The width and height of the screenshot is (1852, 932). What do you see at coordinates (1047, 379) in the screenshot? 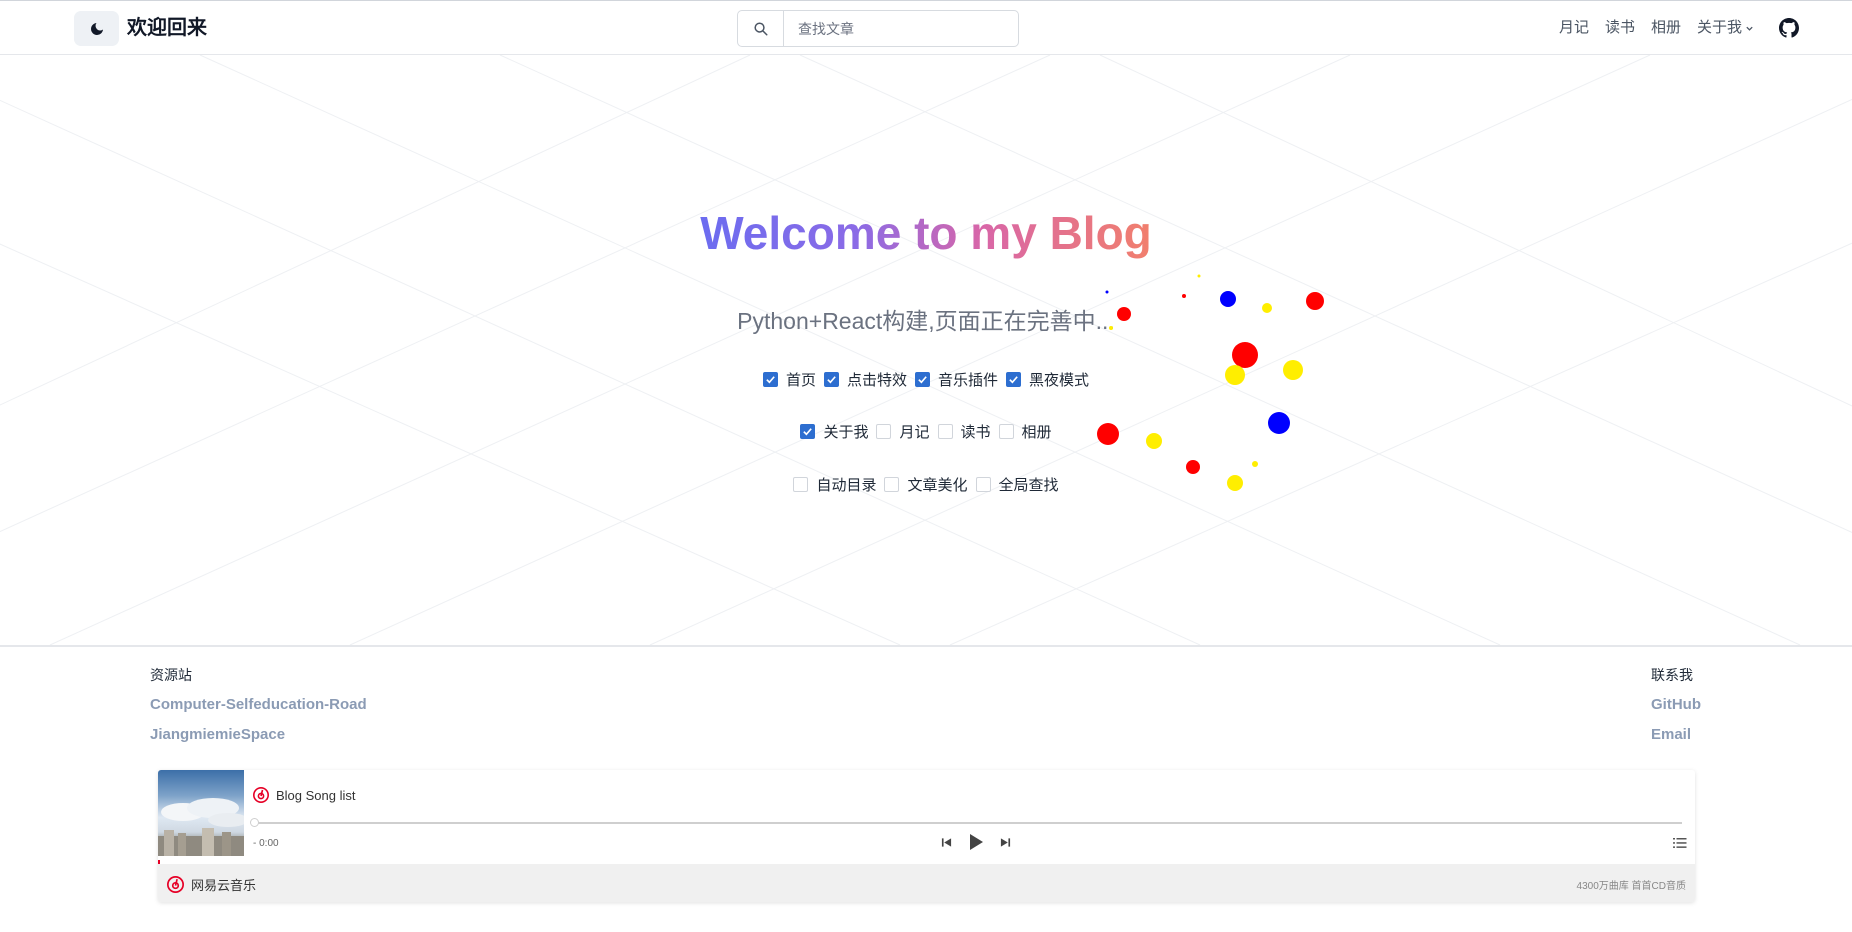
I see `option-dark-mode: 黑夜模式` at bounding box center [1047, 379].